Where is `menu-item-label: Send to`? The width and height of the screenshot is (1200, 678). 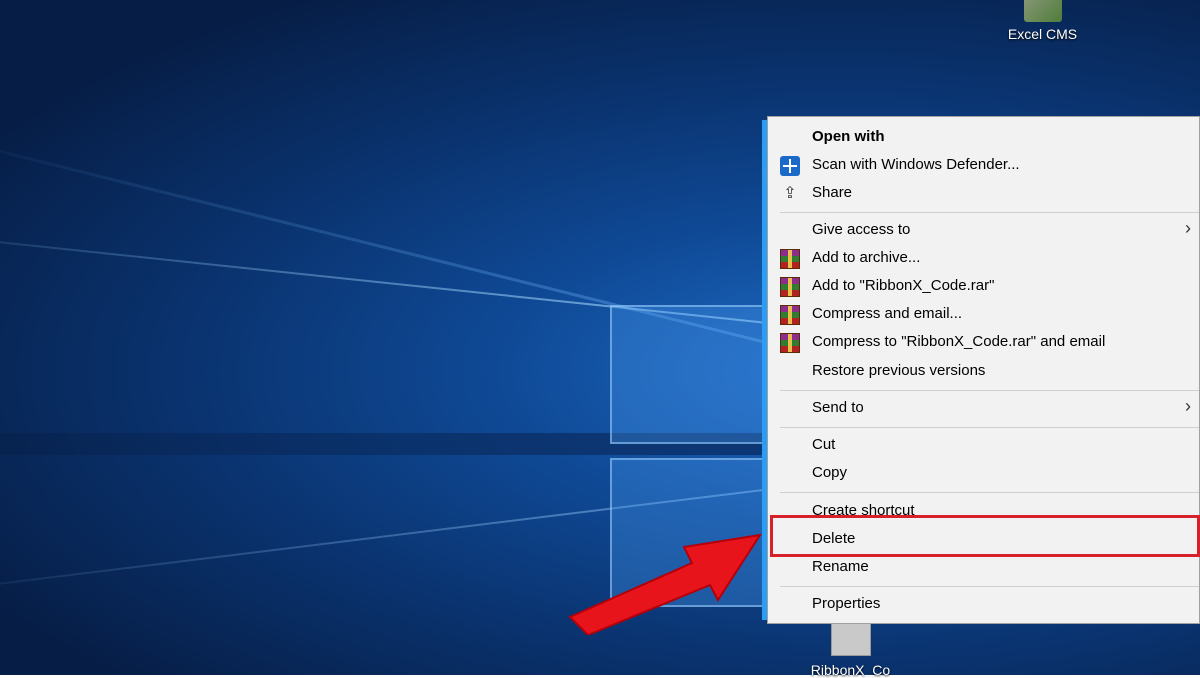 menu-item-label: Send to is located at coordinates (838, 407).